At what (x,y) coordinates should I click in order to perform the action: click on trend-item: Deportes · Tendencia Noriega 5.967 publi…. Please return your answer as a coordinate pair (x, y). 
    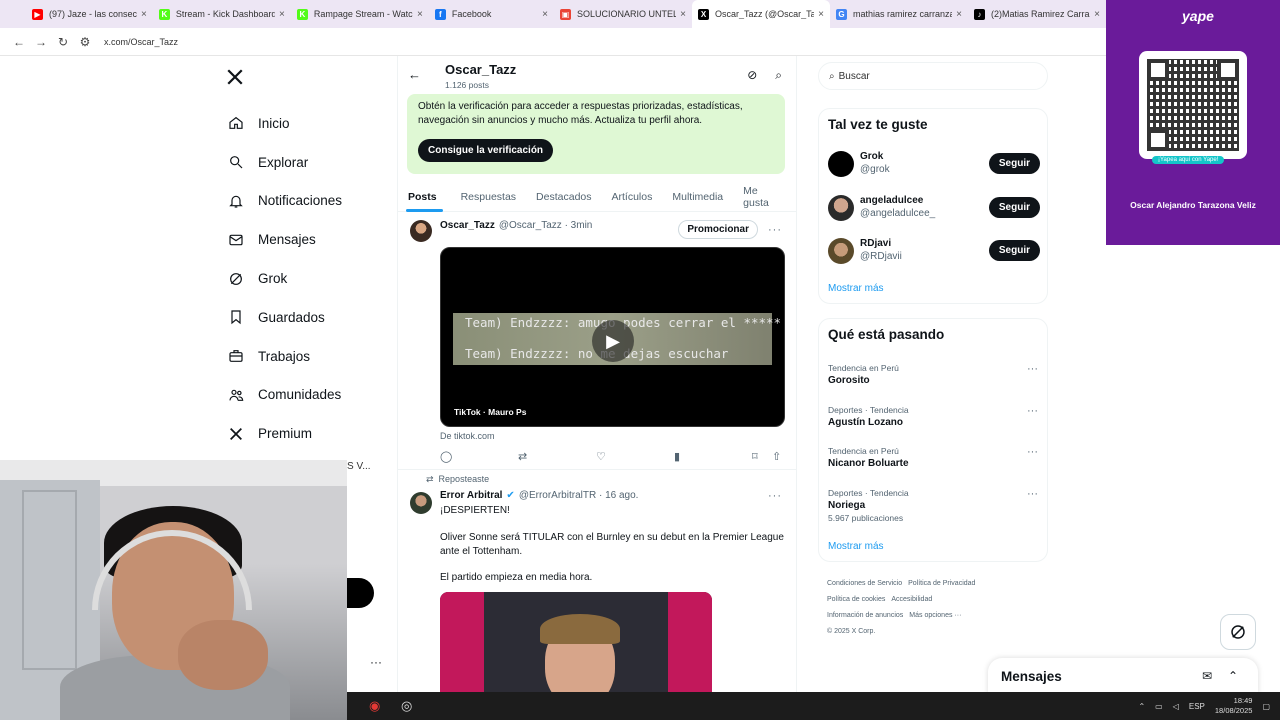
    Looking at the image, I should click on (934, 505).